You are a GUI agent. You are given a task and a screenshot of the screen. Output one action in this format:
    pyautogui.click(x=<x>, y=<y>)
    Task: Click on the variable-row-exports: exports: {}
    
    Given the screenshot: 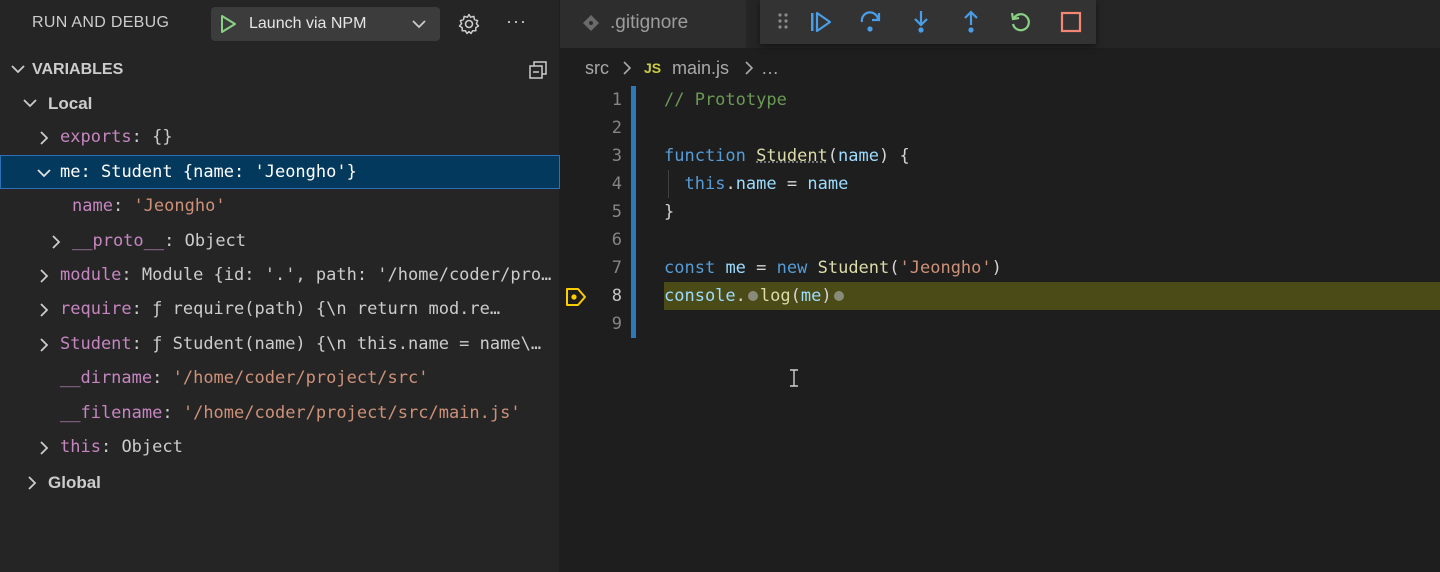 What is the action you would take?
    pyautogui.click(x=280, y=137)
    